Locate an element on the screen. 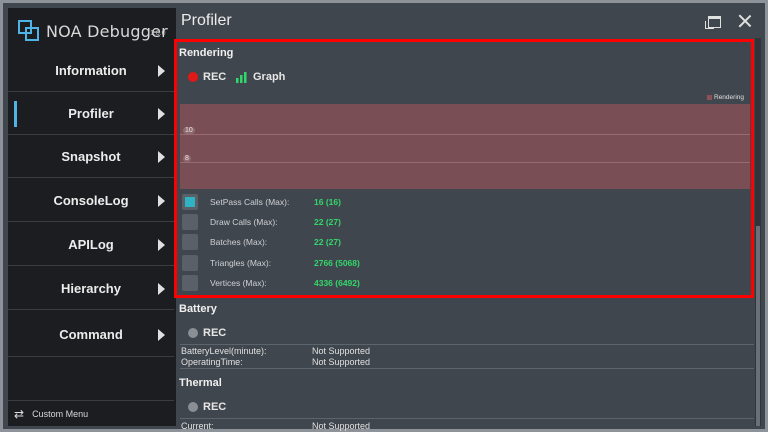 This screenshot has width=768, height=432. sidebar-item-label: APILog is located at coordinates (91, 244).